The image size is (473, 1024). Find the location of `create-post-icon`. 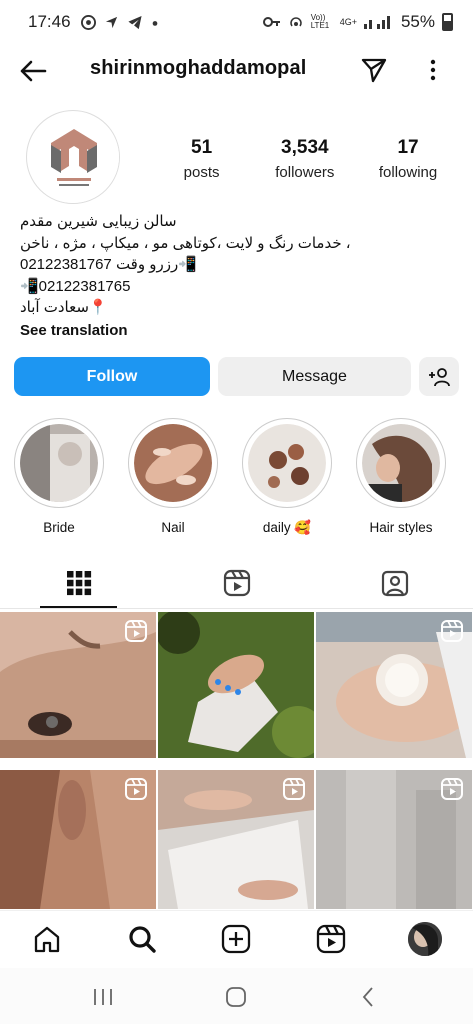

create-post-icon is located at coordinates (236, 939).